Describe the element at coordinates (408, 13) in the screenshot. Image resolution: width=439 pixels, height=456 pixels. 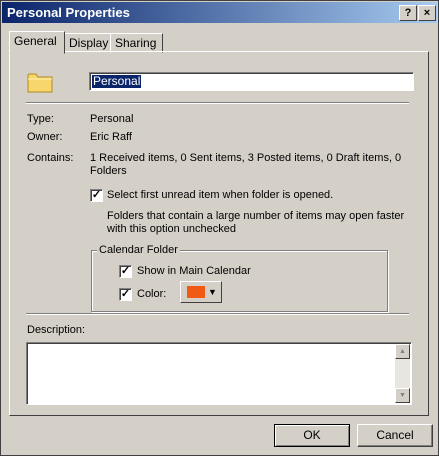
I see `help-button: ?` at that location.